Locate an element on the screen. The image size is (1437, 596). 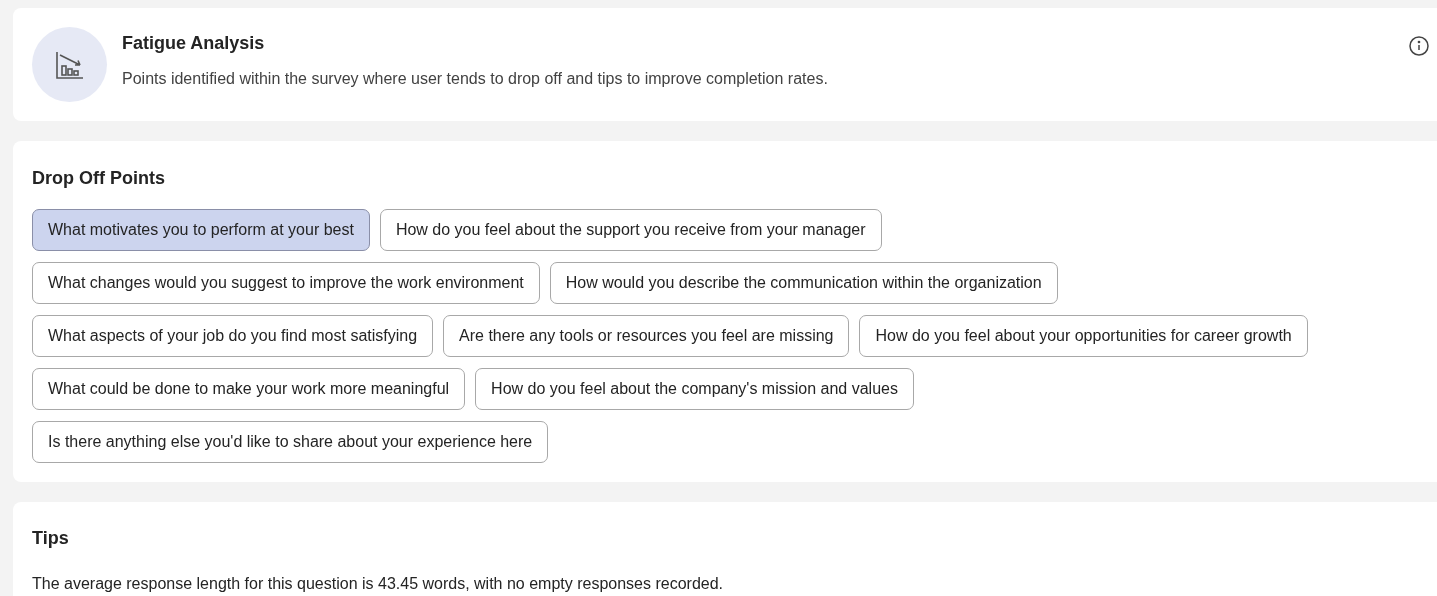
question-chip: What changes would you suggest to improve the work environment is located at coordinates (286, 283).